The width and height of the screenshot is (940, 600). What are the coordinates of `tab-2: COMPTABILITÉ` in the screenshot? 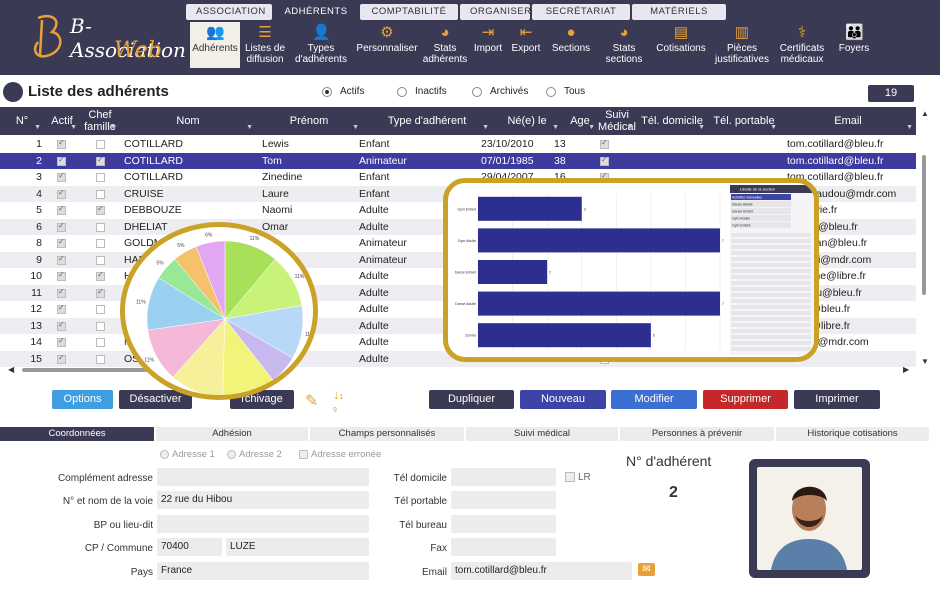 It's located at (409, 12).